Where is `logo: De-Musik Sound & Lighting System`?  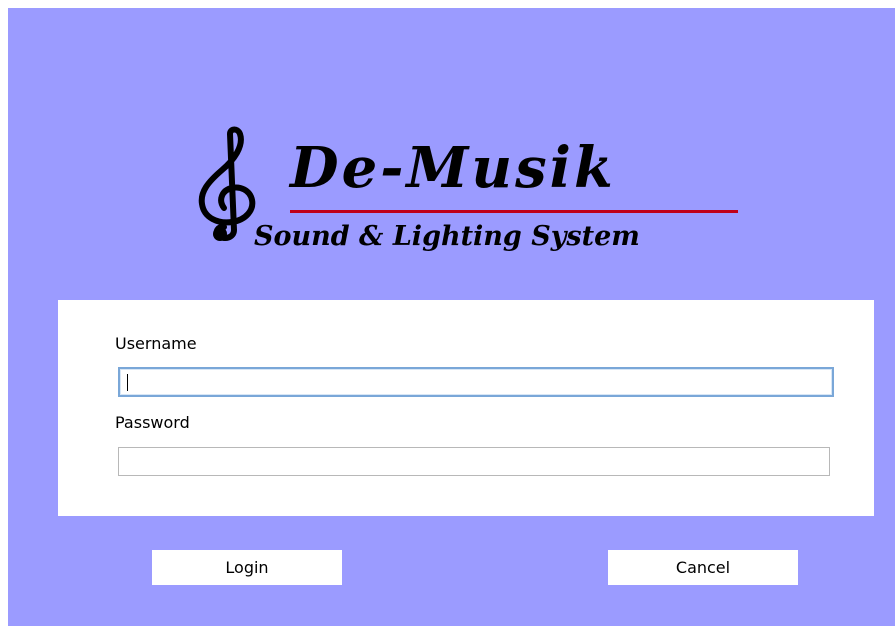
logo: De-Musik Sound & Lighting System is located at coordinates (474, 191).